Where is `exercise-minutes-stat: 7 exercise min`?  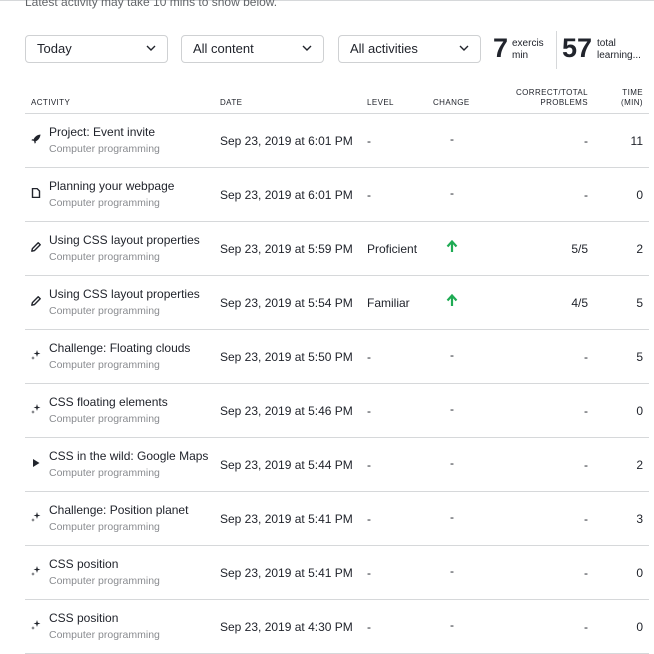 exercise-minutes-stat: 7 exercise min is located at coordinates (522, 50).